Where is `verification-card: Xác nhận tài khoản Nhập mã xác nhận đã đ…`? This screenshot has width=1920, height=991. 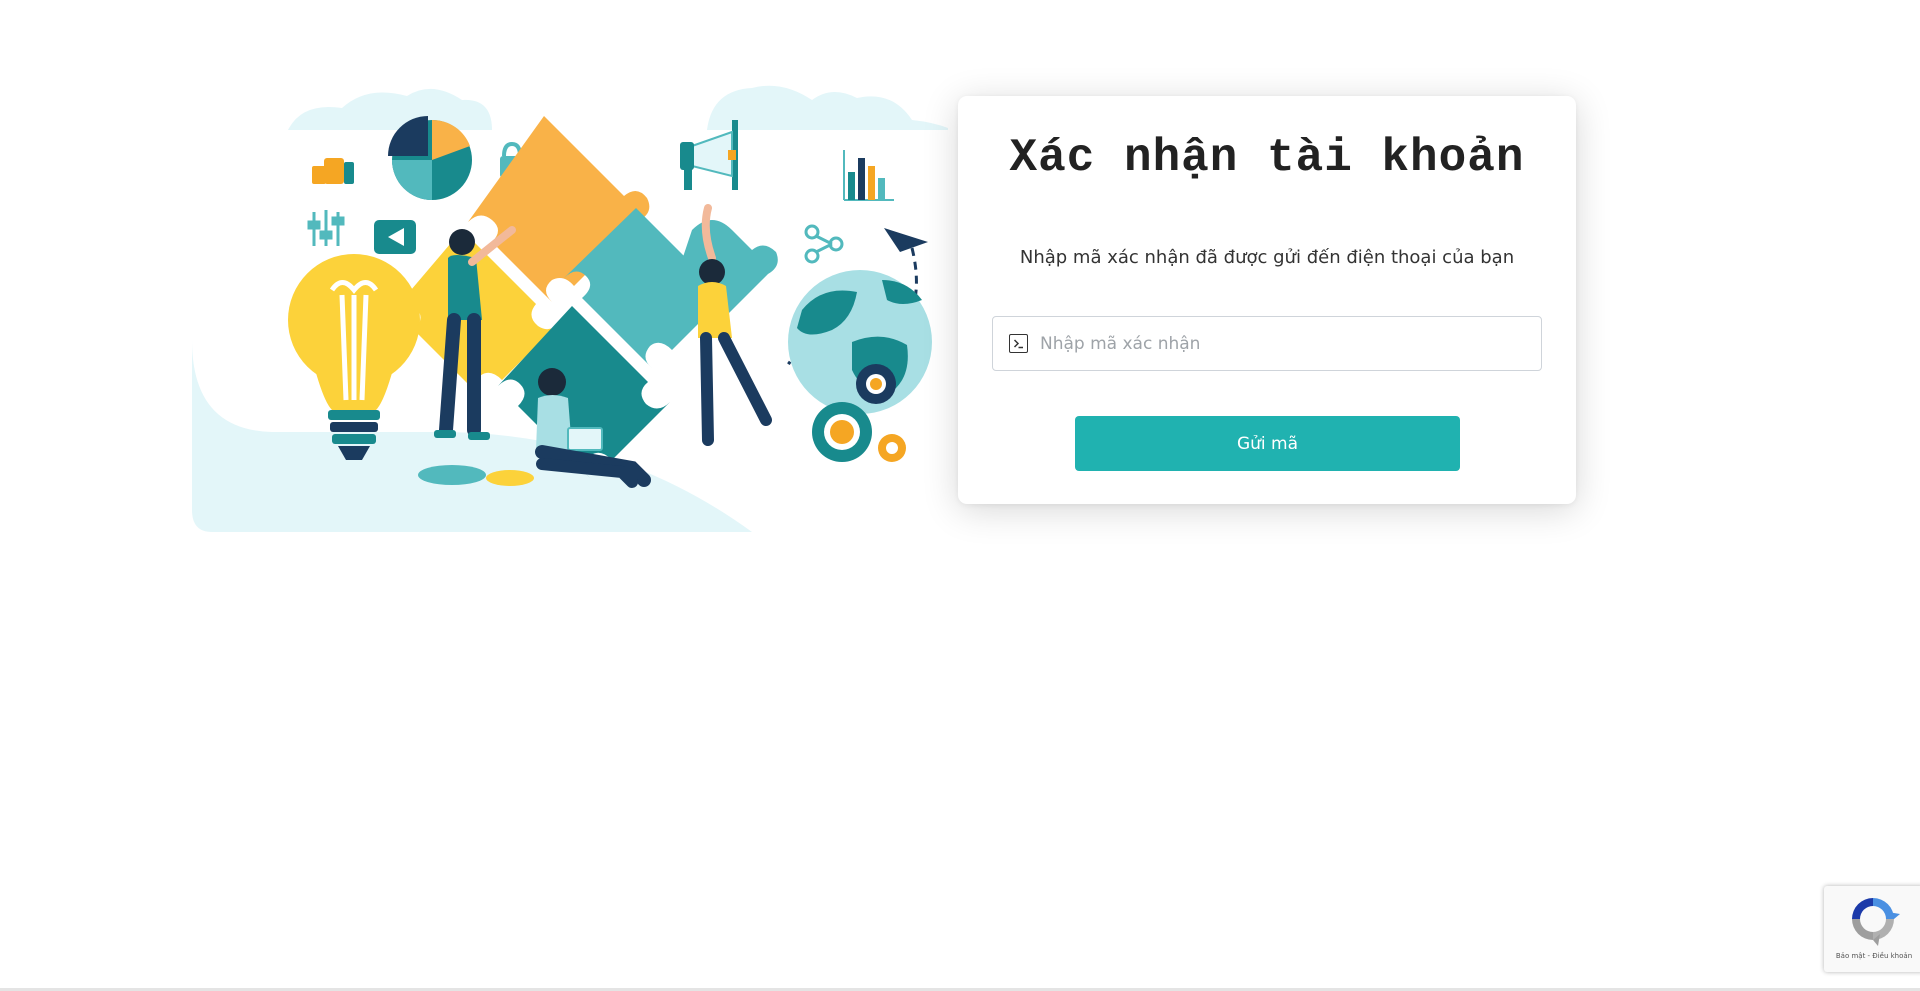 verification-card: Xác nhận tài khoản Nhập mã xác nhận đã đ… is located at coordinates (1267, 300).